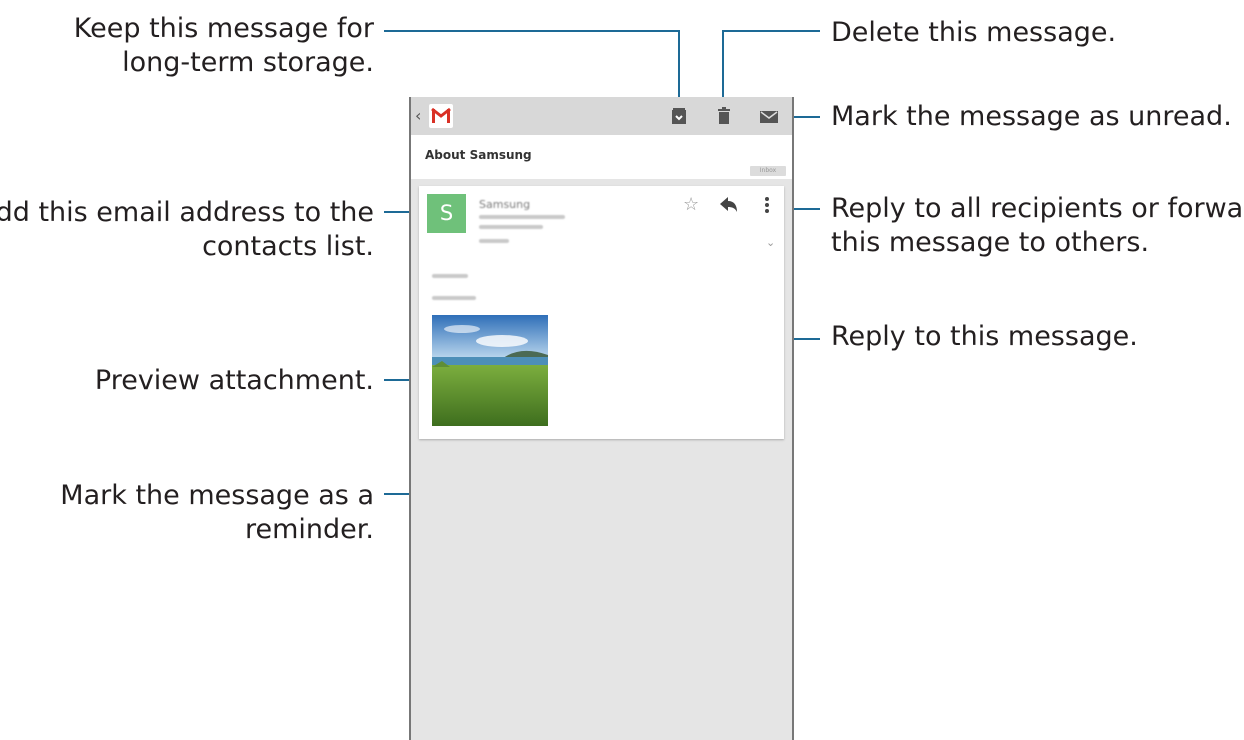  What do you see at coordinates (1031, 116) in the screenshot?
I see `callout-unread: Mark the message as unread.` at bounding box center [1031, 116].